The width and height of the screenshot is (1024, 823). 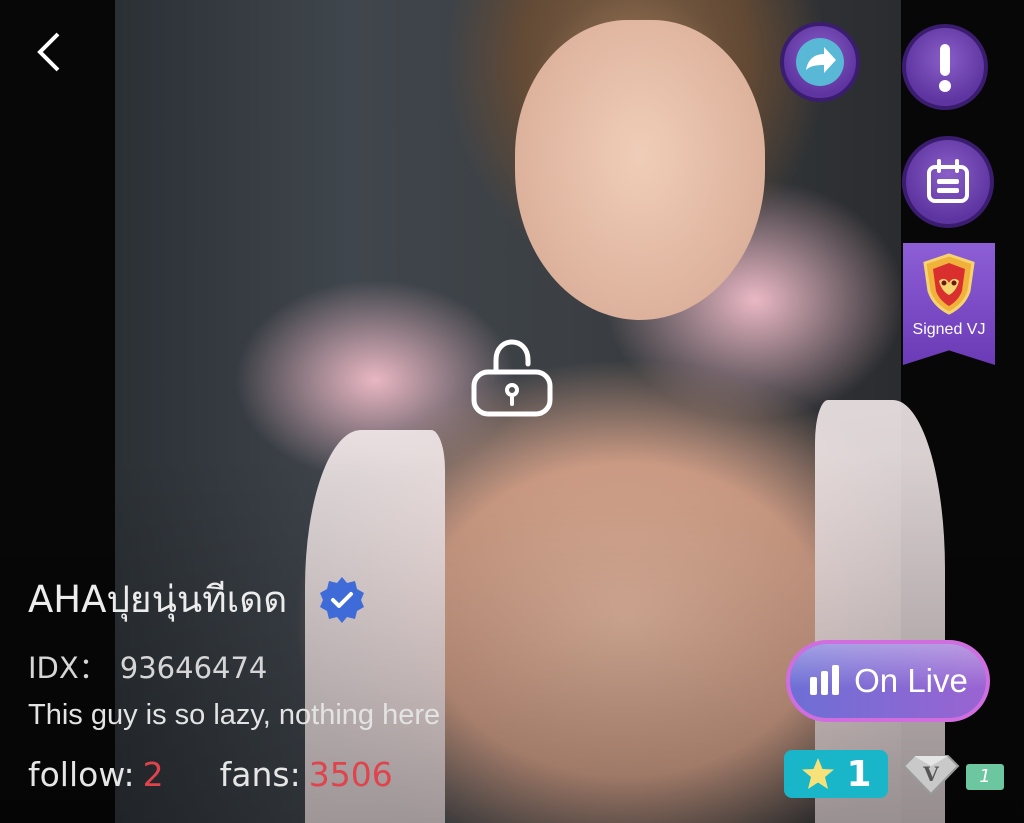 I want to click on follow-stat: follow: 2, so click(x=96, y=774).